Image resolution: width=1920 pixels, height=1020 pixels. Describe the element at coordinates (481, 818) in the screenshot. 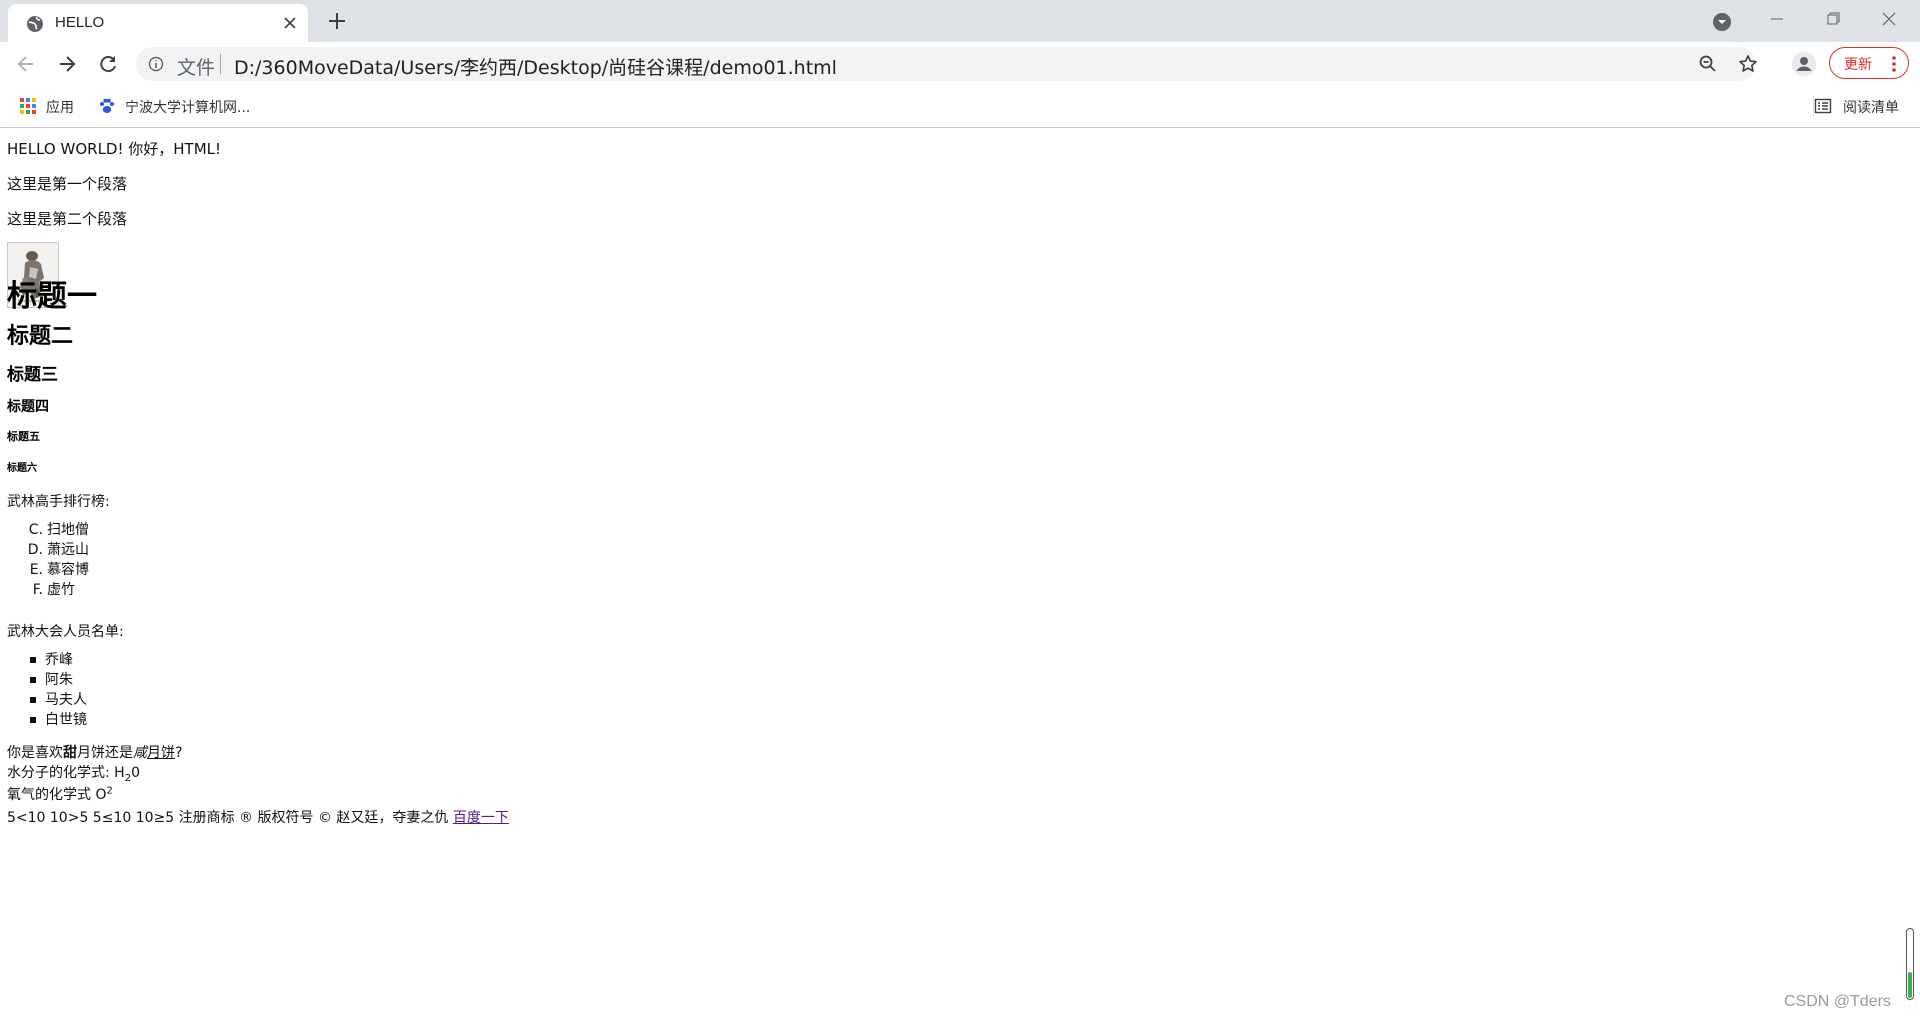

I see `baidu-link: 百度一下` at that location.